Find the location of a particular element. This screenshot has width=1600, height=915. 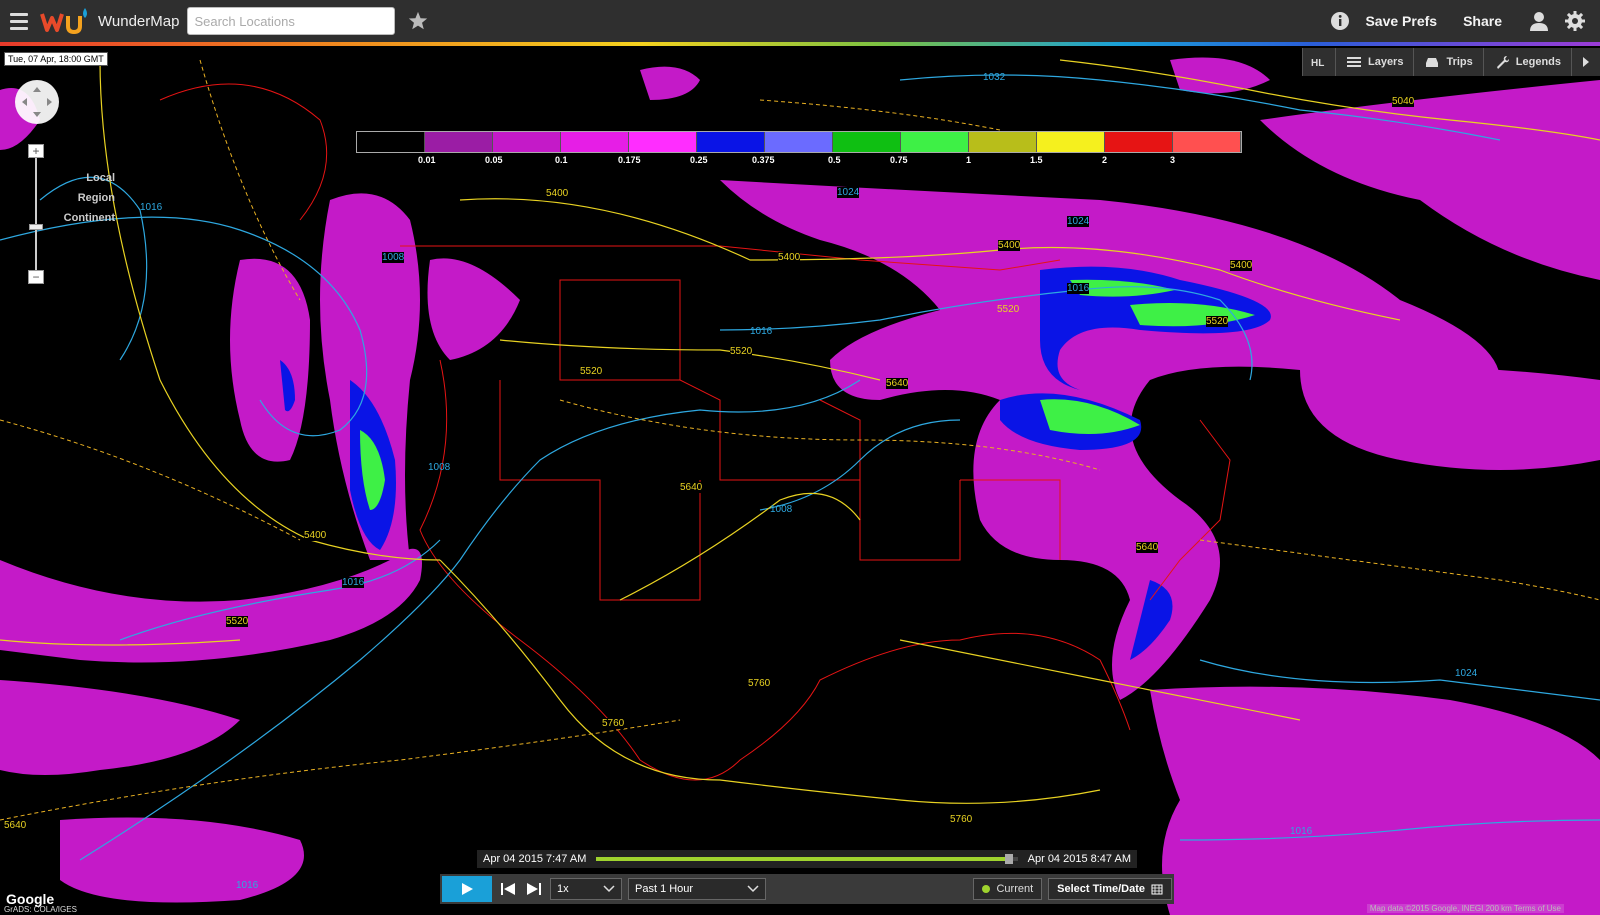

legend-label: 1 is located at coordinates (969, 160).